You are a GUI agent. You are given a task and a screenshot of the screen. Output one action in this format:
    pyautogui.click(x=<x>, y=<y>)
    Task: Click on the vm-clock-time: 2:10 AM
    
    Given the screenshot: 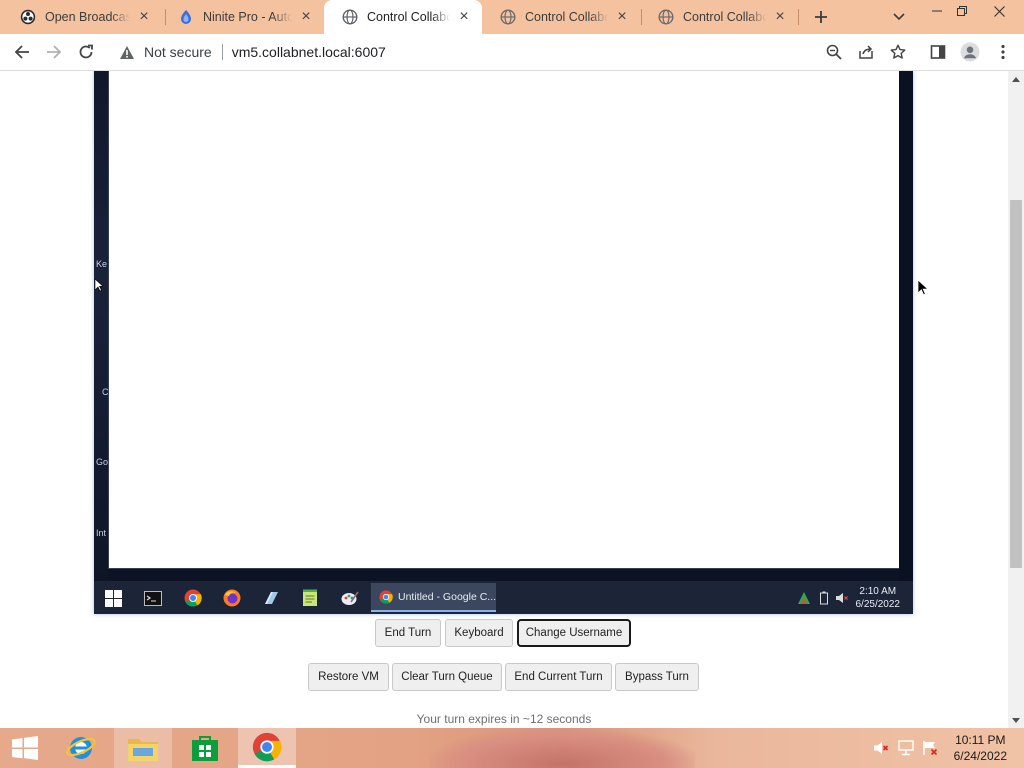 What is the action you would take?
    pyautogui.click(x=878, y=591)
    